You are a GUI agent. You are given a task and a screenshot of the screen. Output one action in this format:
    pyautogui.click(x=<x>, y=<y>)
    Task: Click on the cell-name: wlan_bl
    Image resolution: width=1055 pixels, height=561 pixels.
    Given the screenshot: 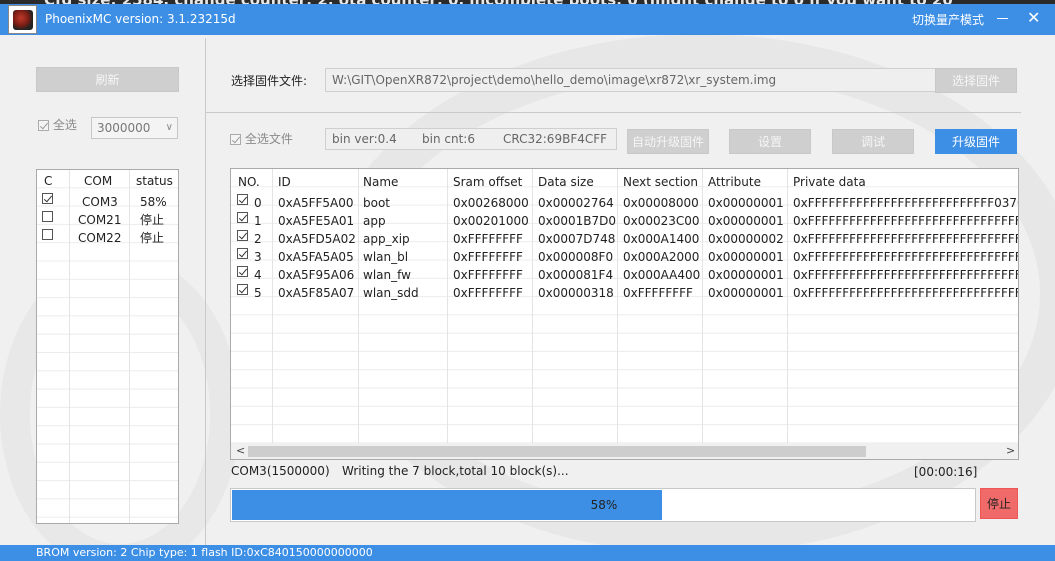 What is the action you would take?
    pyautogui.click(x=386, y=257)
    